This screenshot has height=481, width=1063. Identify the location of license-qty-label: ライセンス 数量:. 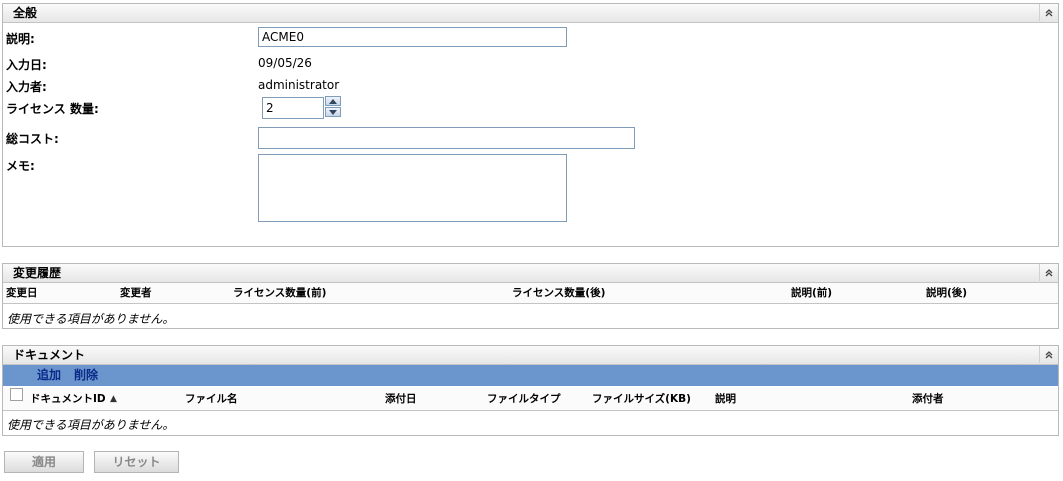
(52, 109).